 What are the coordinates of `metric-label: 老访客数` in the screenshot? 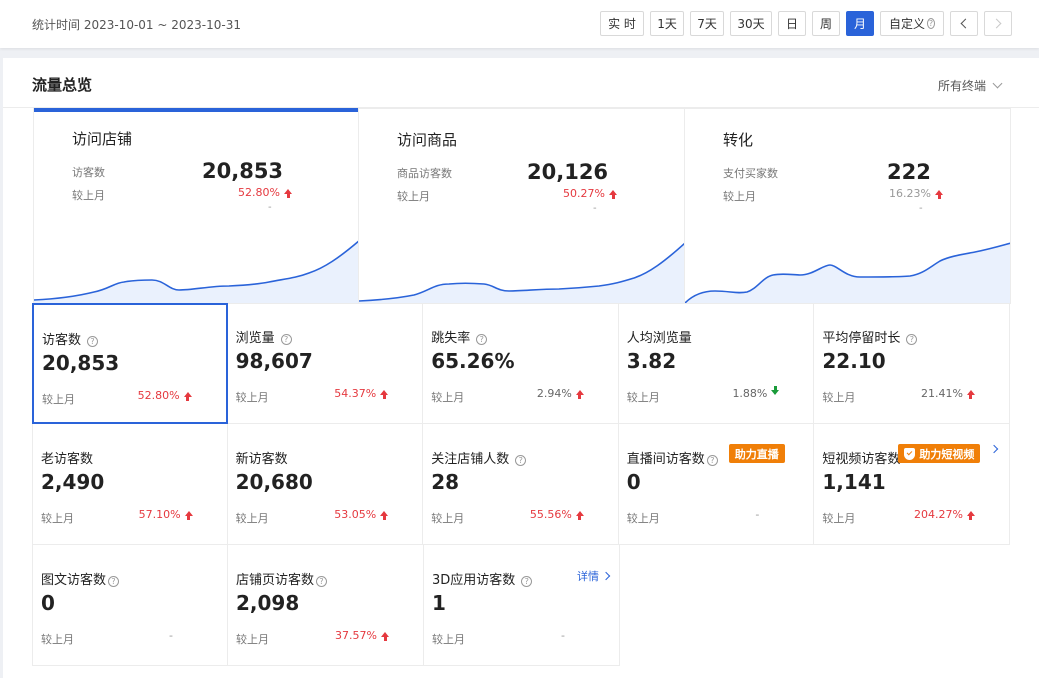 It's located at (67, 459).